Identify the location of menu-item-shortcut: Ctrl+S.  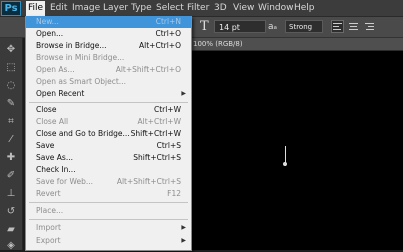
(168, 145).